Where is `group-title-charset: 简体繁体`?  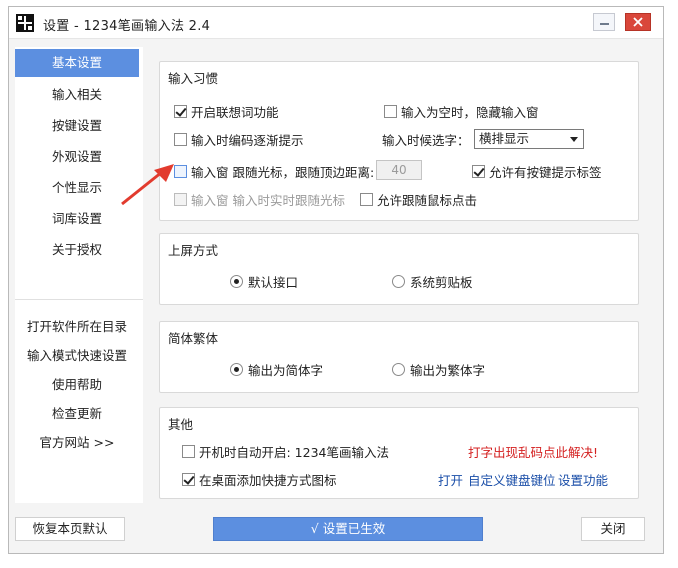 group-title-charset: 简体繁体 is located at coordinates (193, 338).